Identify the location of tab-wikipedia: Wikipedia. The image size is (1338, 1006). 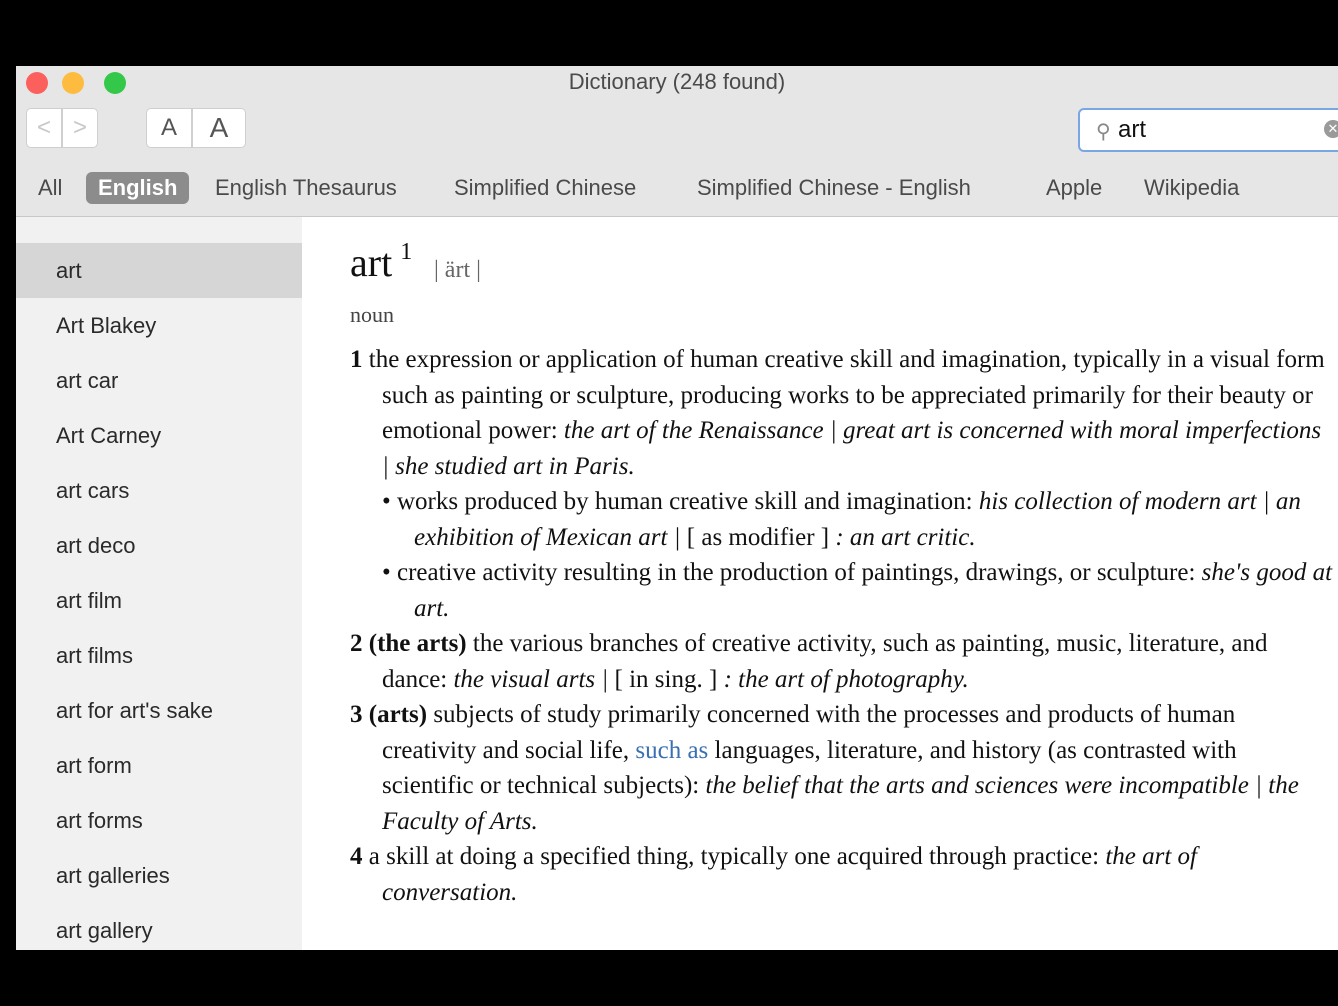
(1191, 188).